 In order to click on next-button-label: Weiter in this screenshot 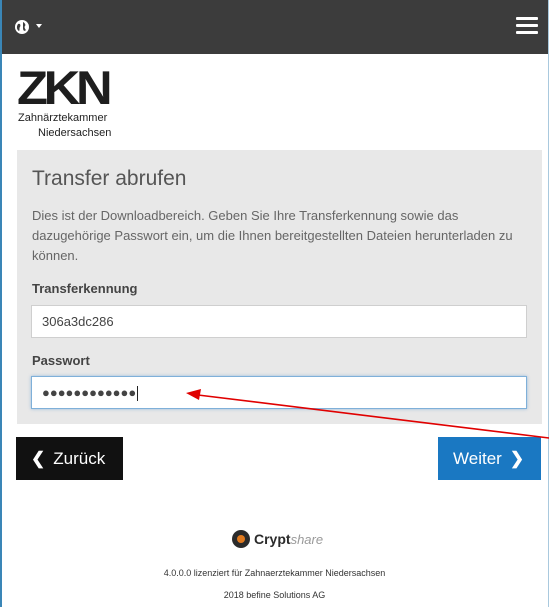, I will do `click(477, 458)`.